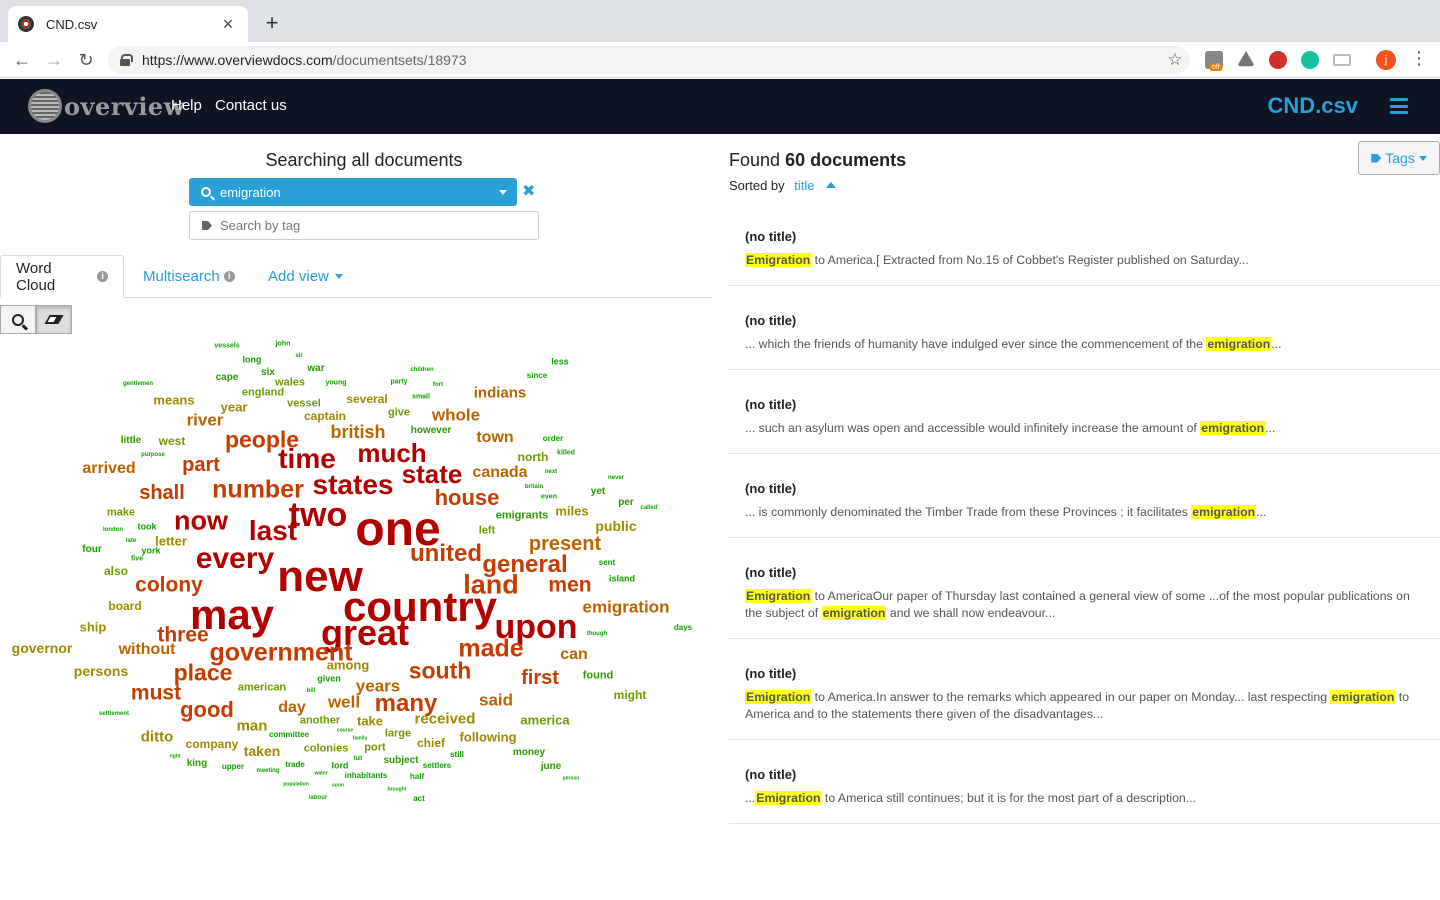 This screenshot has height=900, width=1440. I want to click on word-cloud-term: american, so click(262, 688).